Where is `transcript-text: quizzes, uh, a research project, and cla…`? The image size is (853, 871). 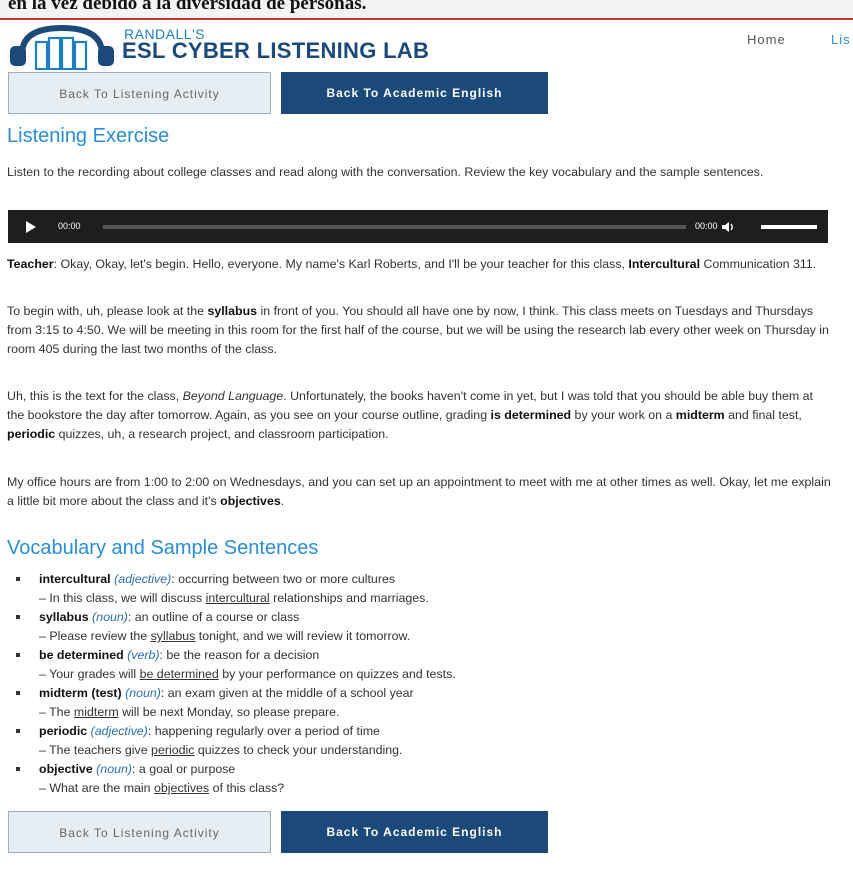
transcript-text: quizzes, uh, a research project, and cla… is located at coordinates (222, 434).